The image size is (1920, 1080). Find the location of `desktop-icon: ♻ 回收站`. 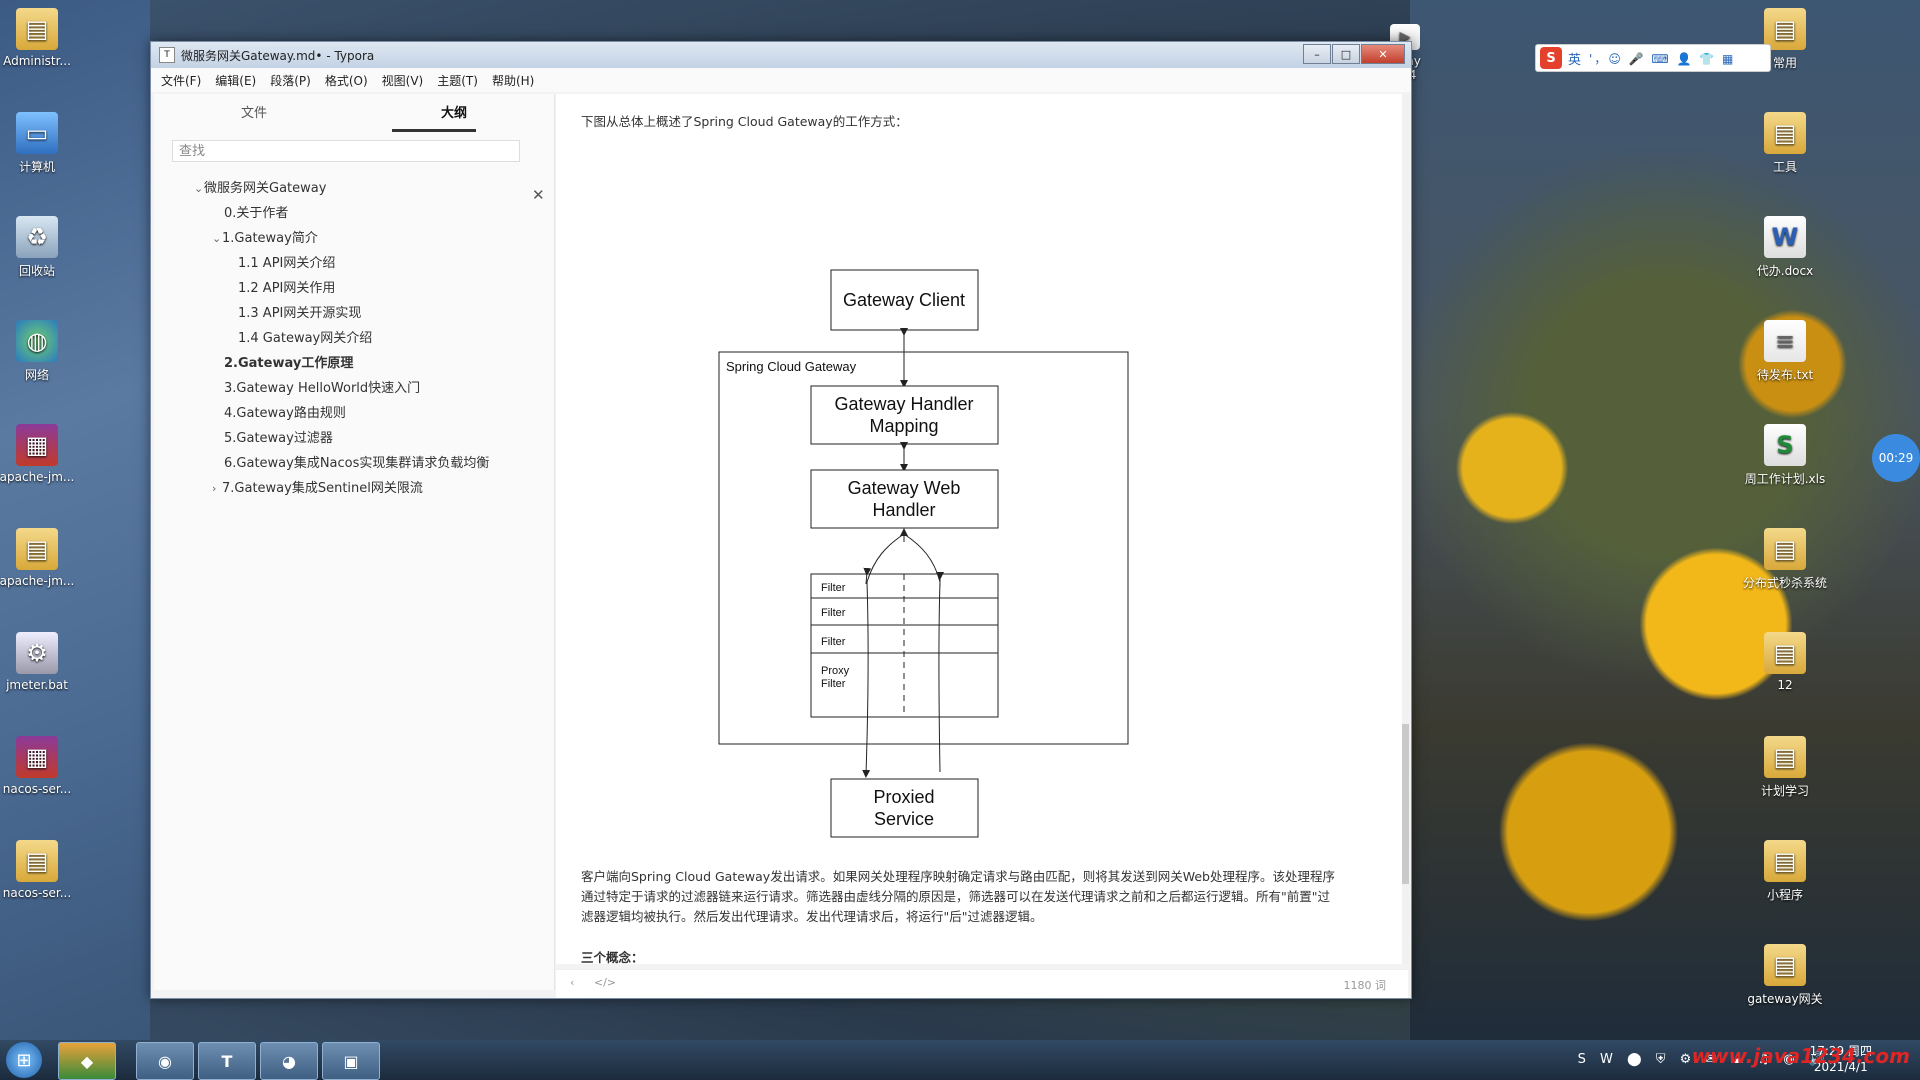

desktop-icon: ♻ 回收站 is located at coordinates (41, 247).